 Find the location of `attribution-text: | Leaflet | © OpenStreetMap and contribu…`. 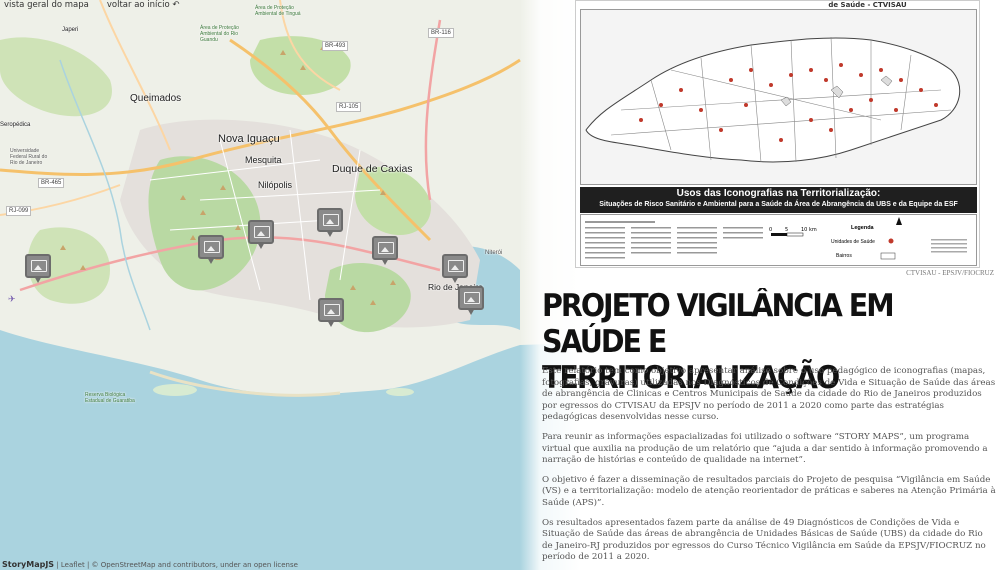

attribution-text: | Leaflet | © OpenStreetMap and contribu… is located at coordinates (177, 565).